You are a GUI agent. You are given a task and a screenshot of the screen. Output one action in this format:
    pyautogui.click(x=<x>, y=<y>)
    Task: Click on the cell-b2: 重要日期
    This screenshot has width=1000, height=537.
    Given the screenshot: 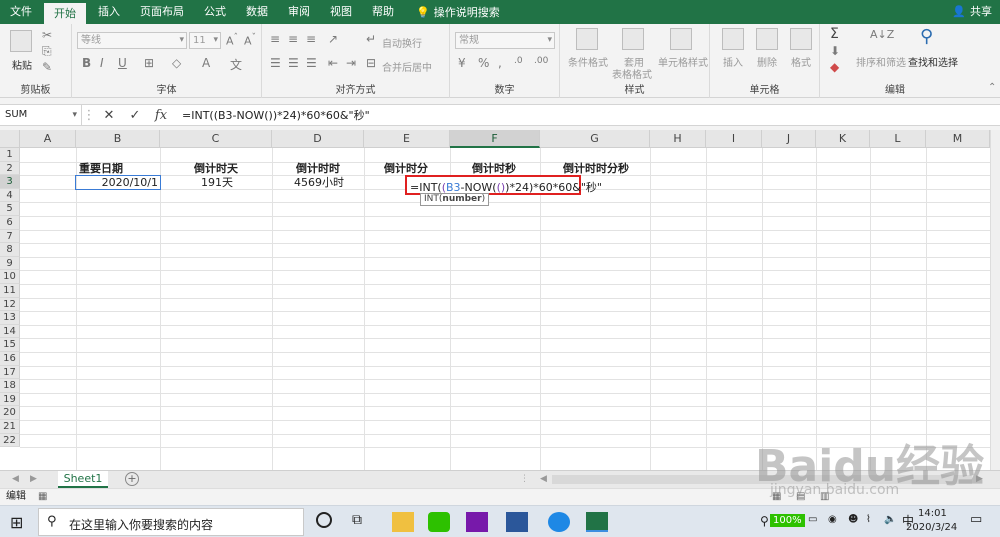 What is the action you would take?
    pyautogui.click(x=101, y=168)
    